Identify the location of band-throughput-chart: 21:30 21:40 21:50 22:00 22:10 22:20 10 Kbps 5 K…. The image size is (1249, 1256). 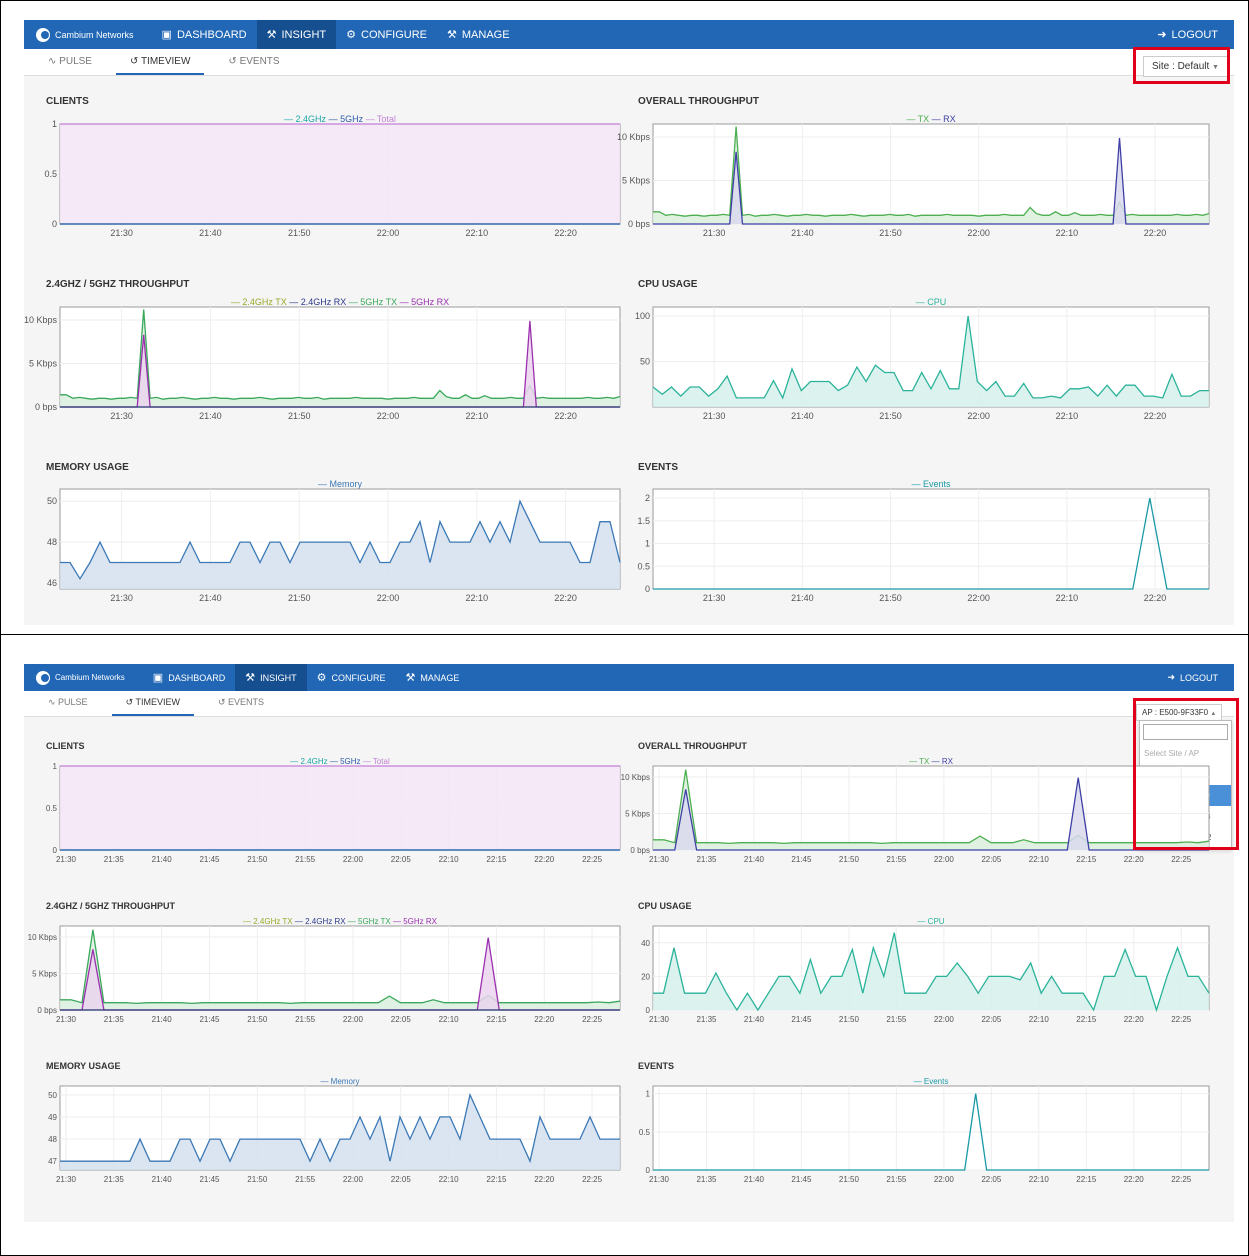
(322, 363).